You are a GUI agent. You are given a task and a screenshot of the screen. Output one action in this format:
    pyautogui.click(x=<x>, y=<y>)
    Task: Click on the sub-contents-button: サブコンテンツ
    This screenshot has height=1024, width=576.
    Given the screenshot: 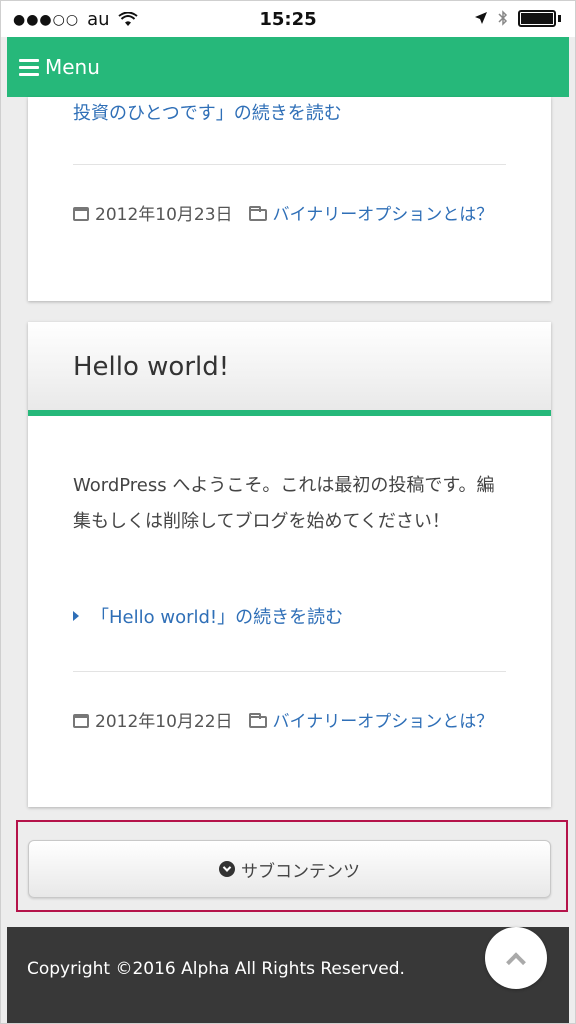 What is the action you would take?
    pyautogui.click(x=289, y=869)
    